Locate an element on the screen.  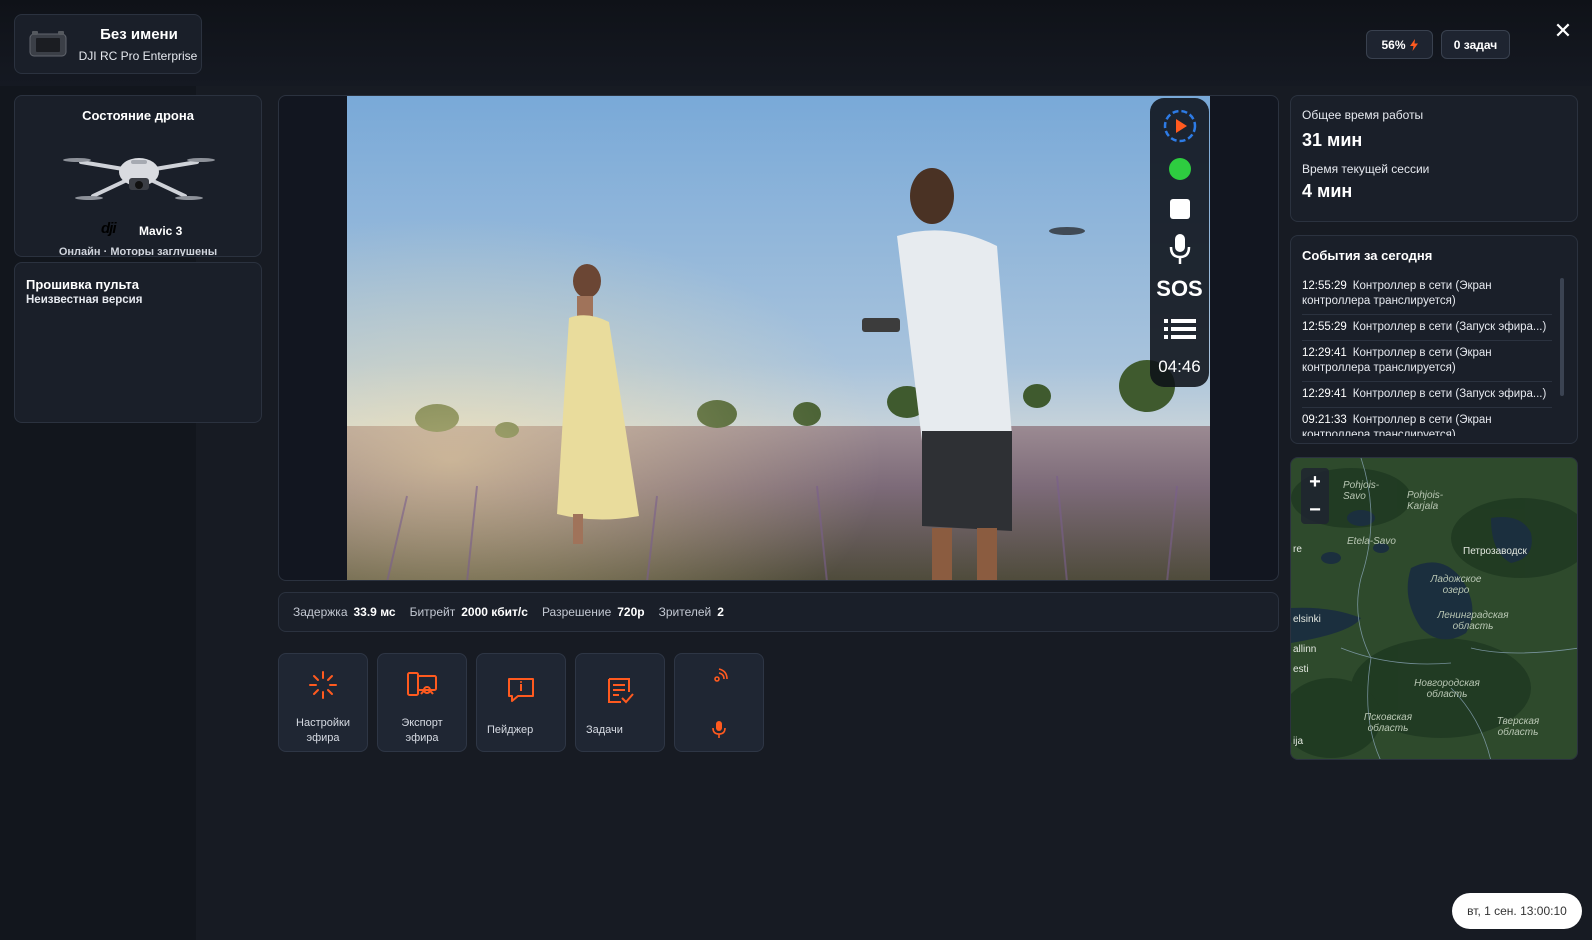
pager-label: Пейджер is located at coordinates (510, 730).